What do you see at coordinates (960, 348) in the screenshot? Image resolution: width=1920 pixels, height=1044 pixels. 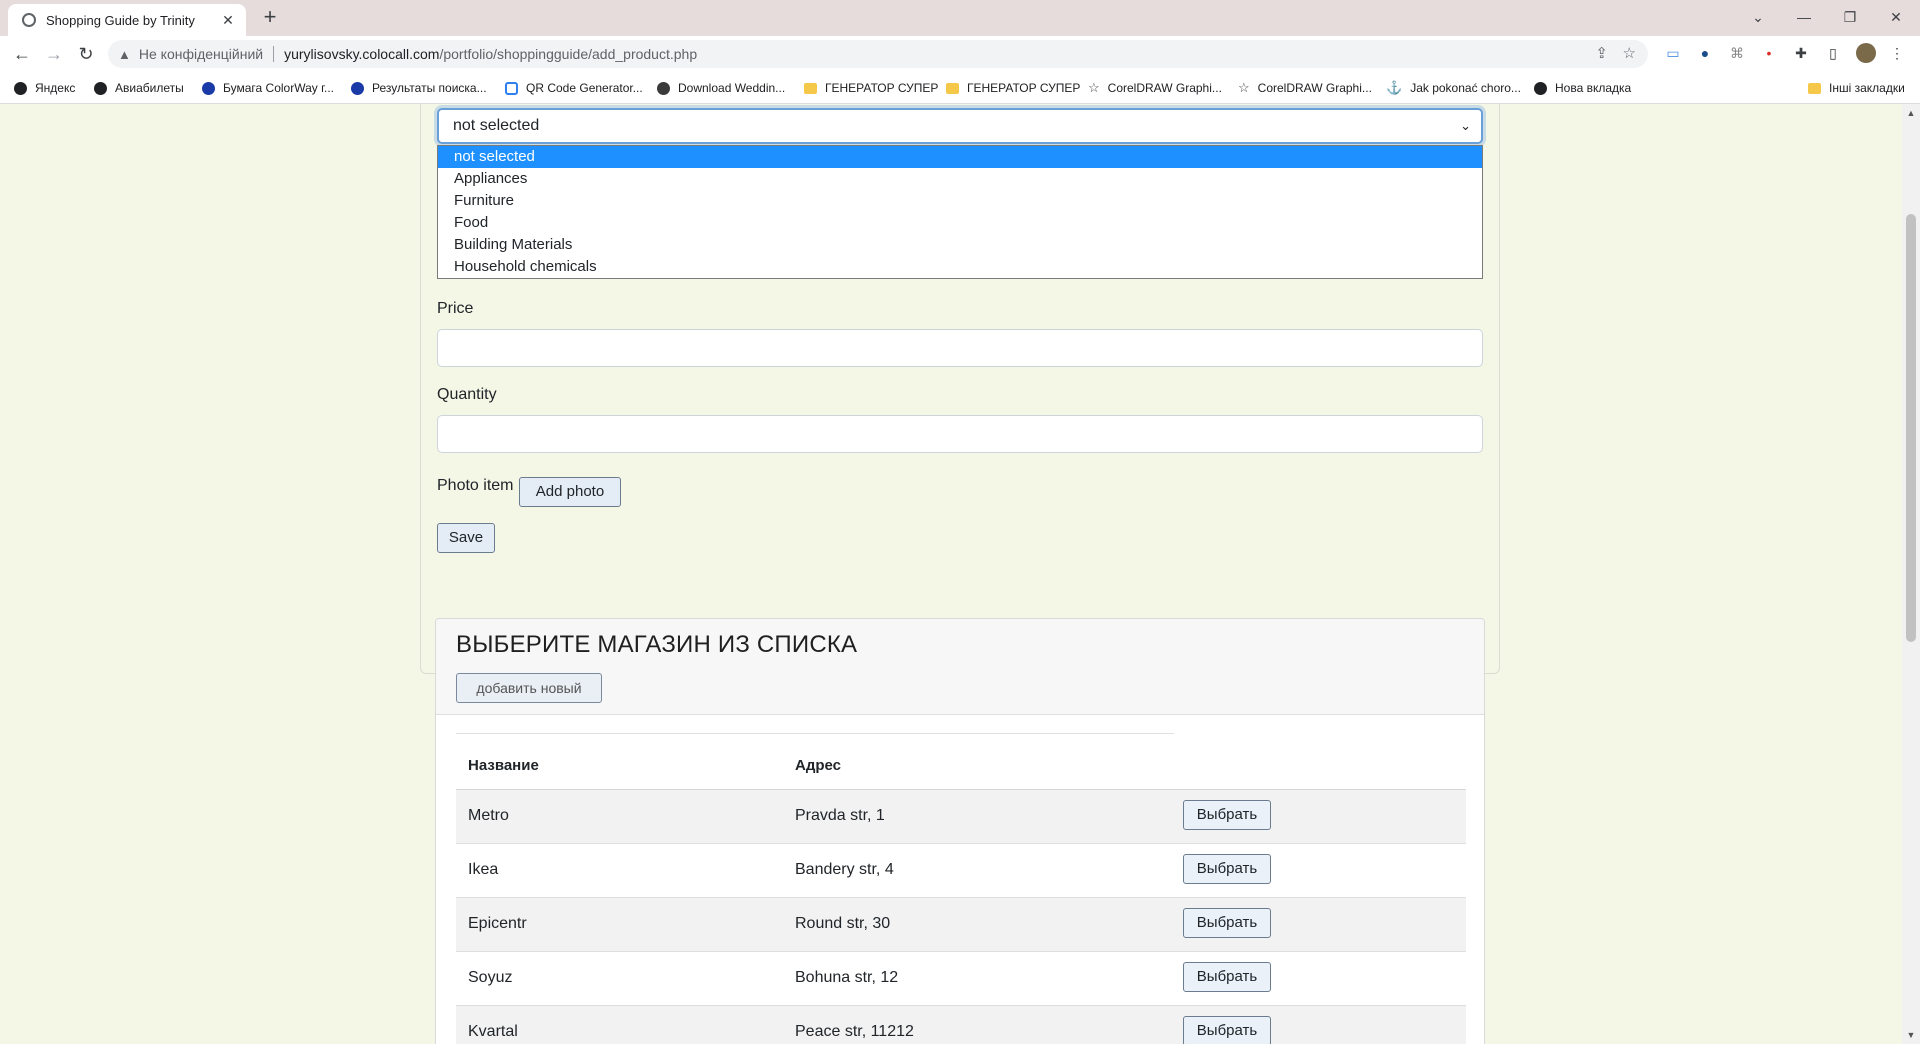 I see `price-input` at bounding box center [960, 348].